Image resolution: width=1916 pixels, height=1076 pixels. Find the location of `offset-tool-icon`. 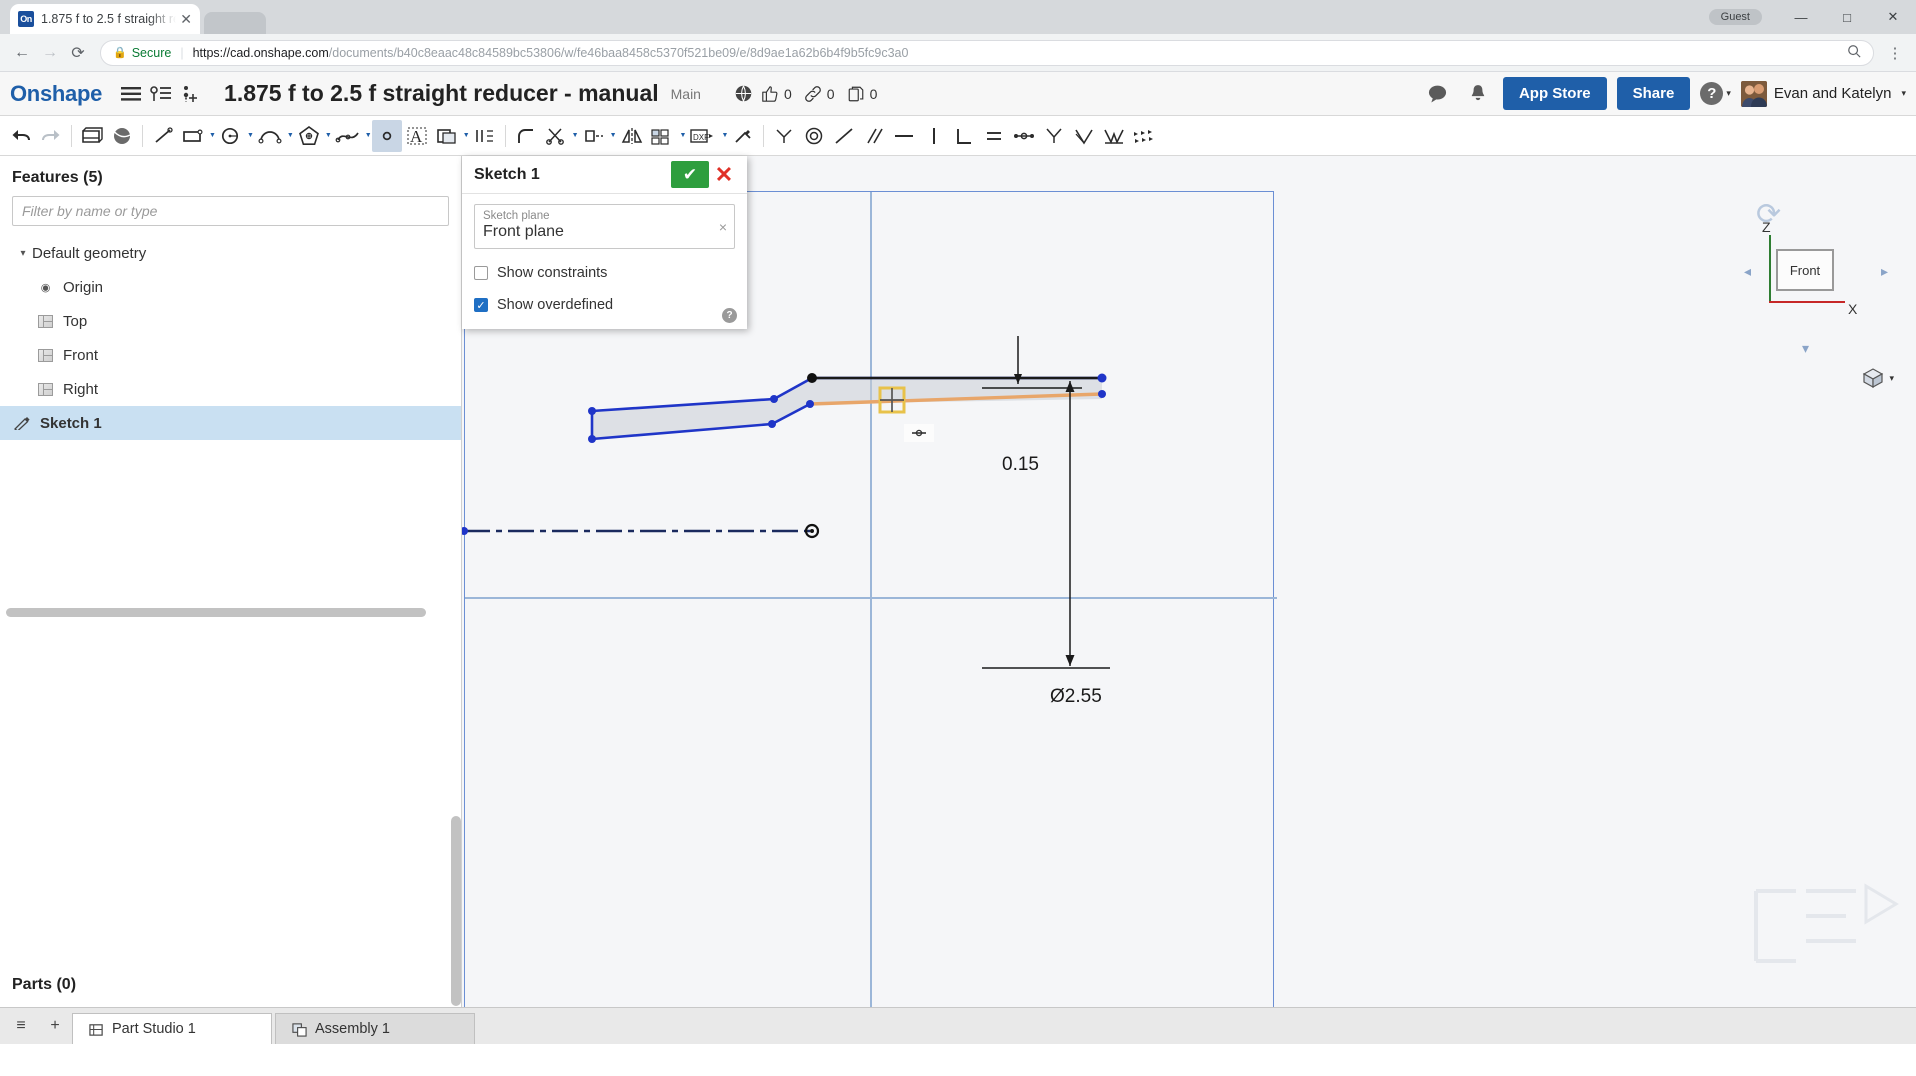

offset-tool-icon is located at coordinates (485, 136).